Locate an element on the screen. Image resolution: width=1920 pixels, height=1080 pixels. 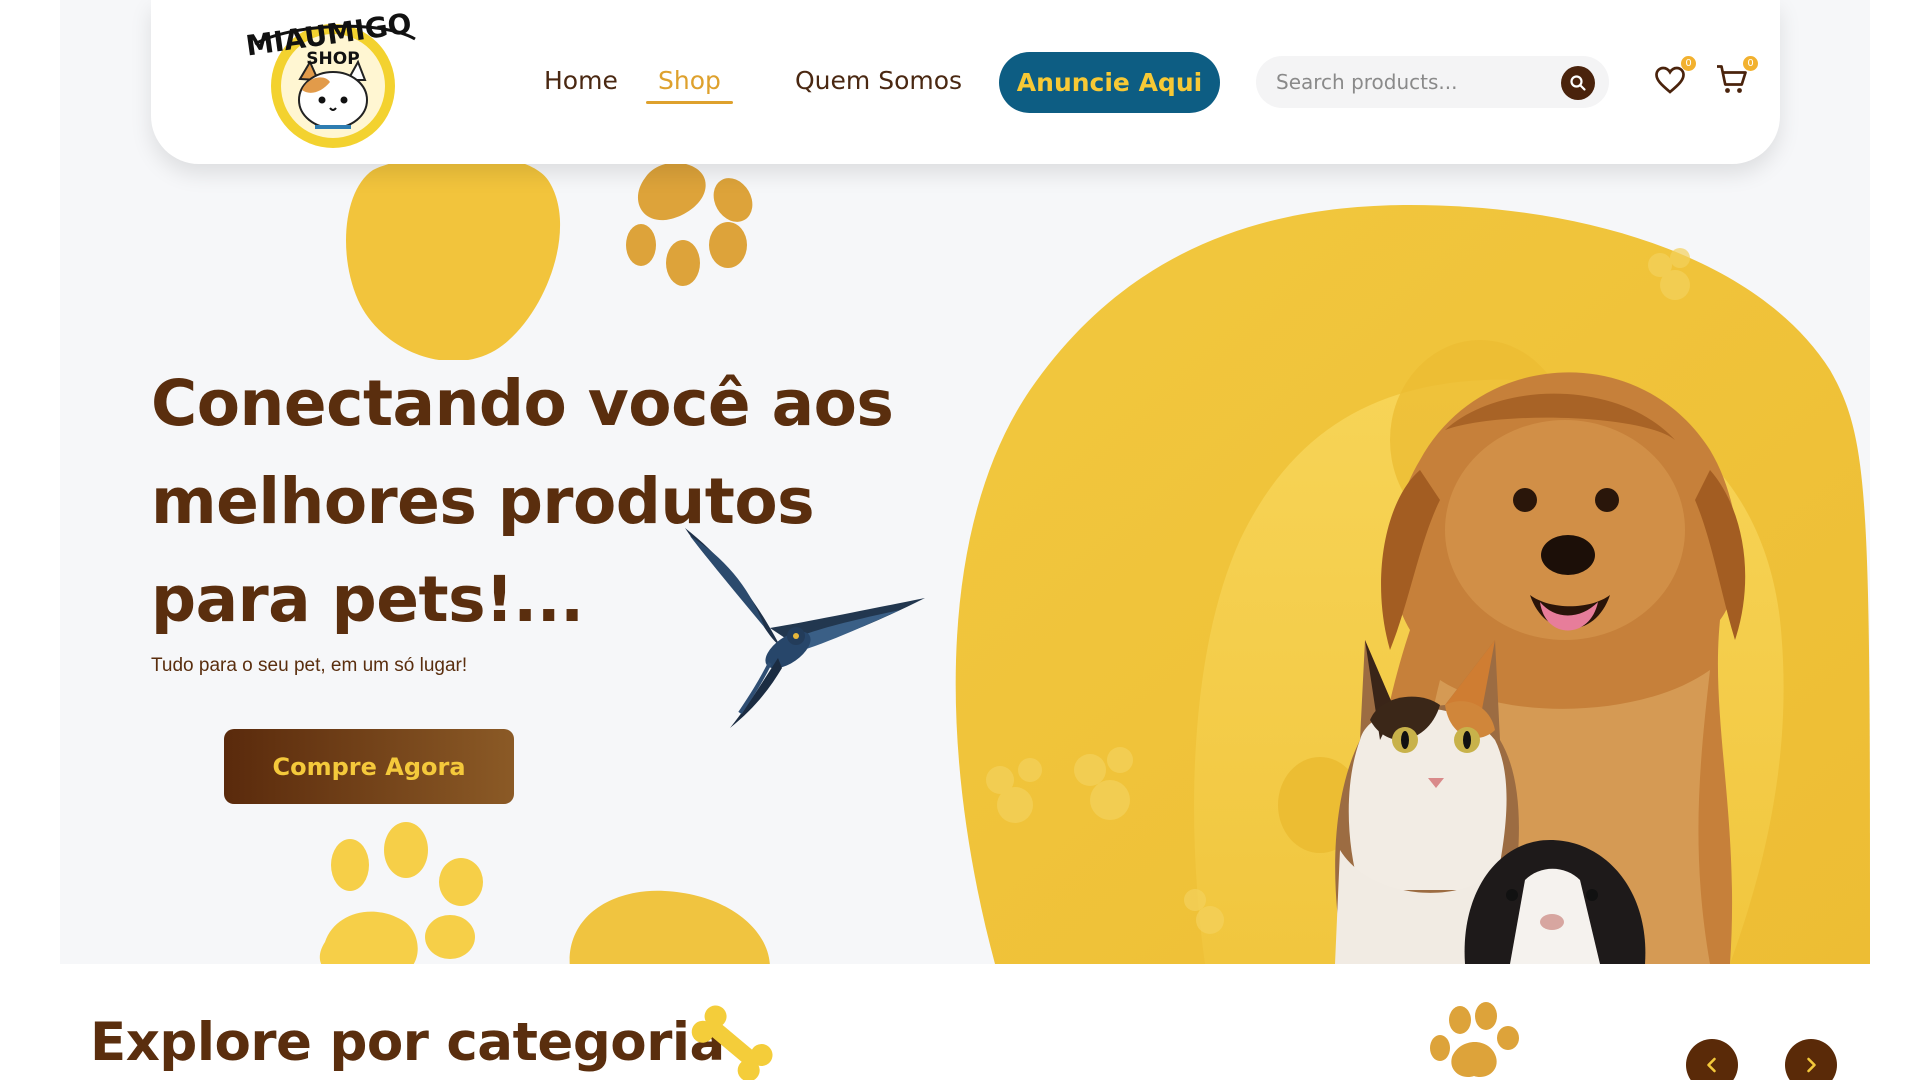
brand-logo: MIAUMIGO SHOP is located at coordinates (330, 79).